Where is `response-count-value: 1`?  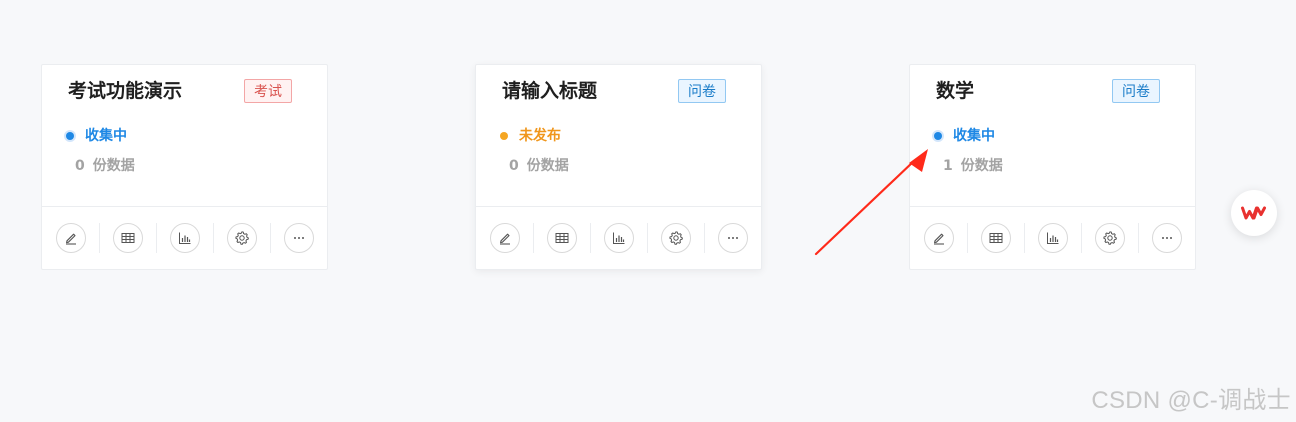
response-count-value: 1 is located at coordinates (948, 166).